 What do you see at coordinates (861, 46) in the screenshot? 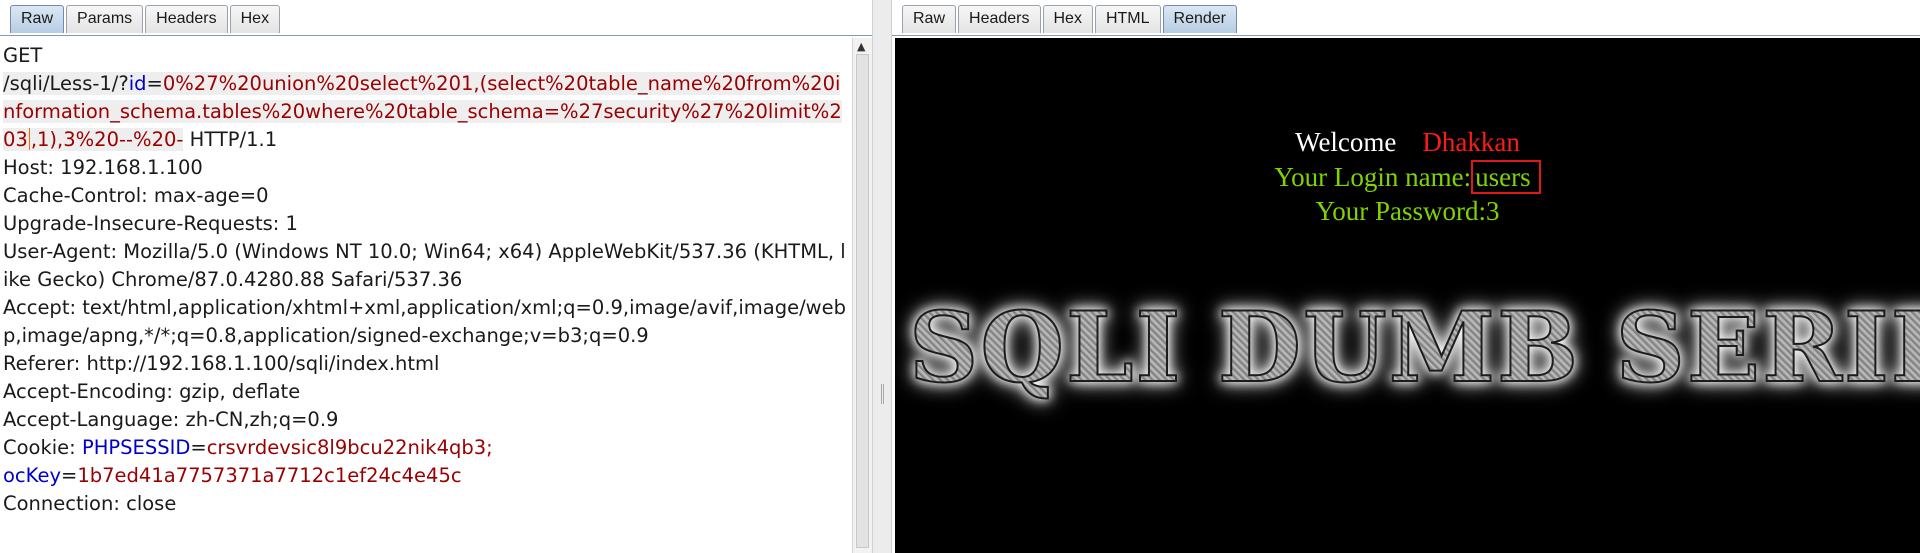
I see `scroll-up-arrow-icon: ▲` at bounding box center [861, 46].